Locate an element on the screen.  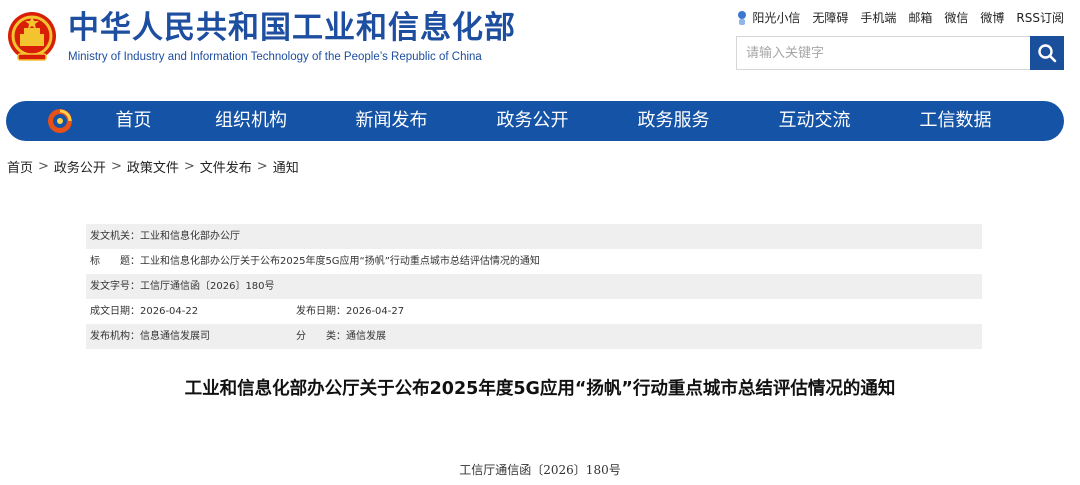
breadcrumb-file-release: 文件发布 is located at coordinates (226, 166).